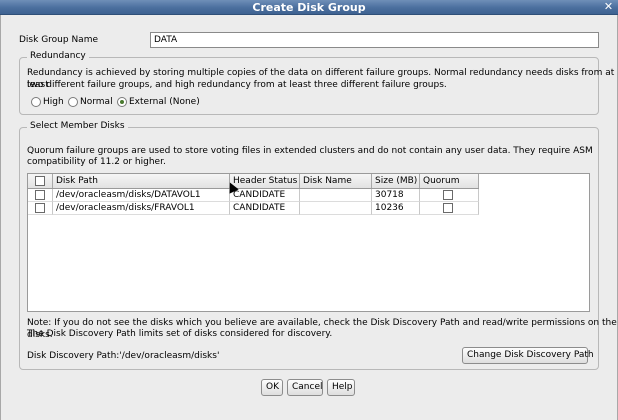 This screenshot has width=618, height=420. What do you see at coordinates (449, 181) in the screenshot?
I see `column-header-quorum: Quorum` at bounding box center [449, 181].